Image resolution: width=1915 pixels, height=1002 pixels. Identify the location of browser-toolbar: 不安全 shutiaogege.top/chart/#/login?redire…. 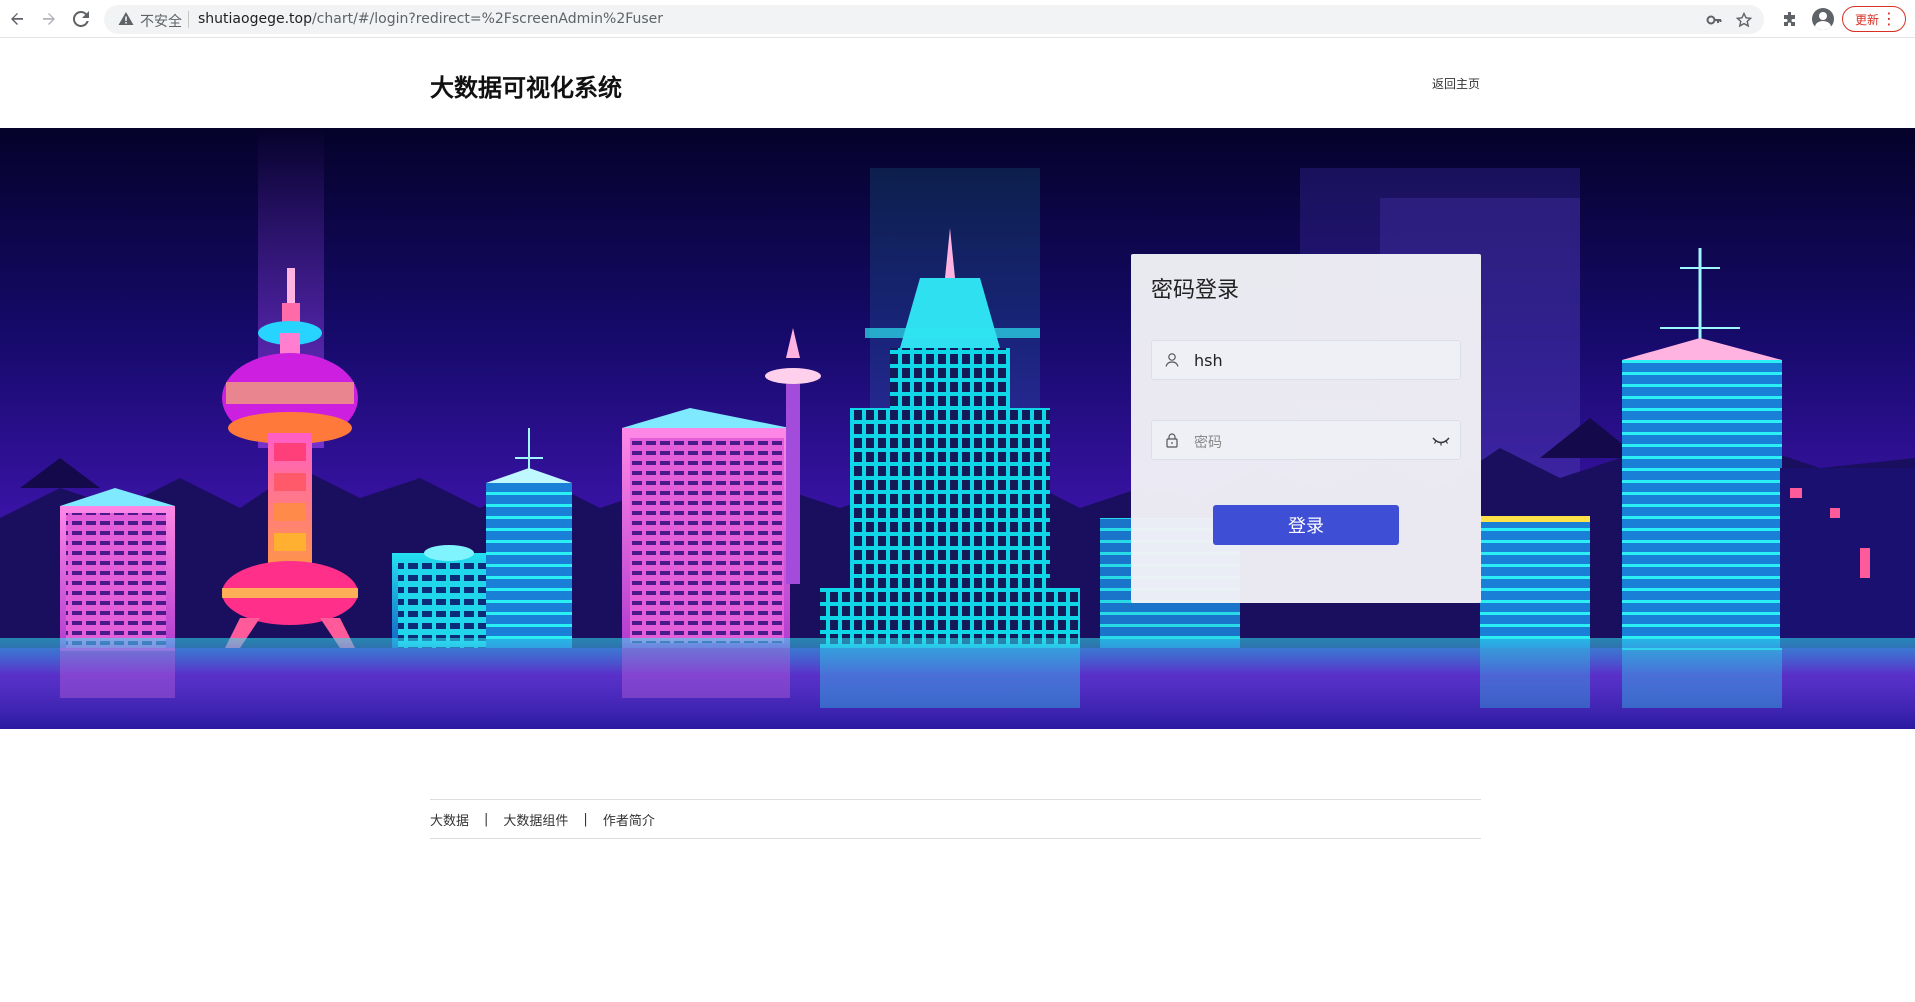
(957, 19).